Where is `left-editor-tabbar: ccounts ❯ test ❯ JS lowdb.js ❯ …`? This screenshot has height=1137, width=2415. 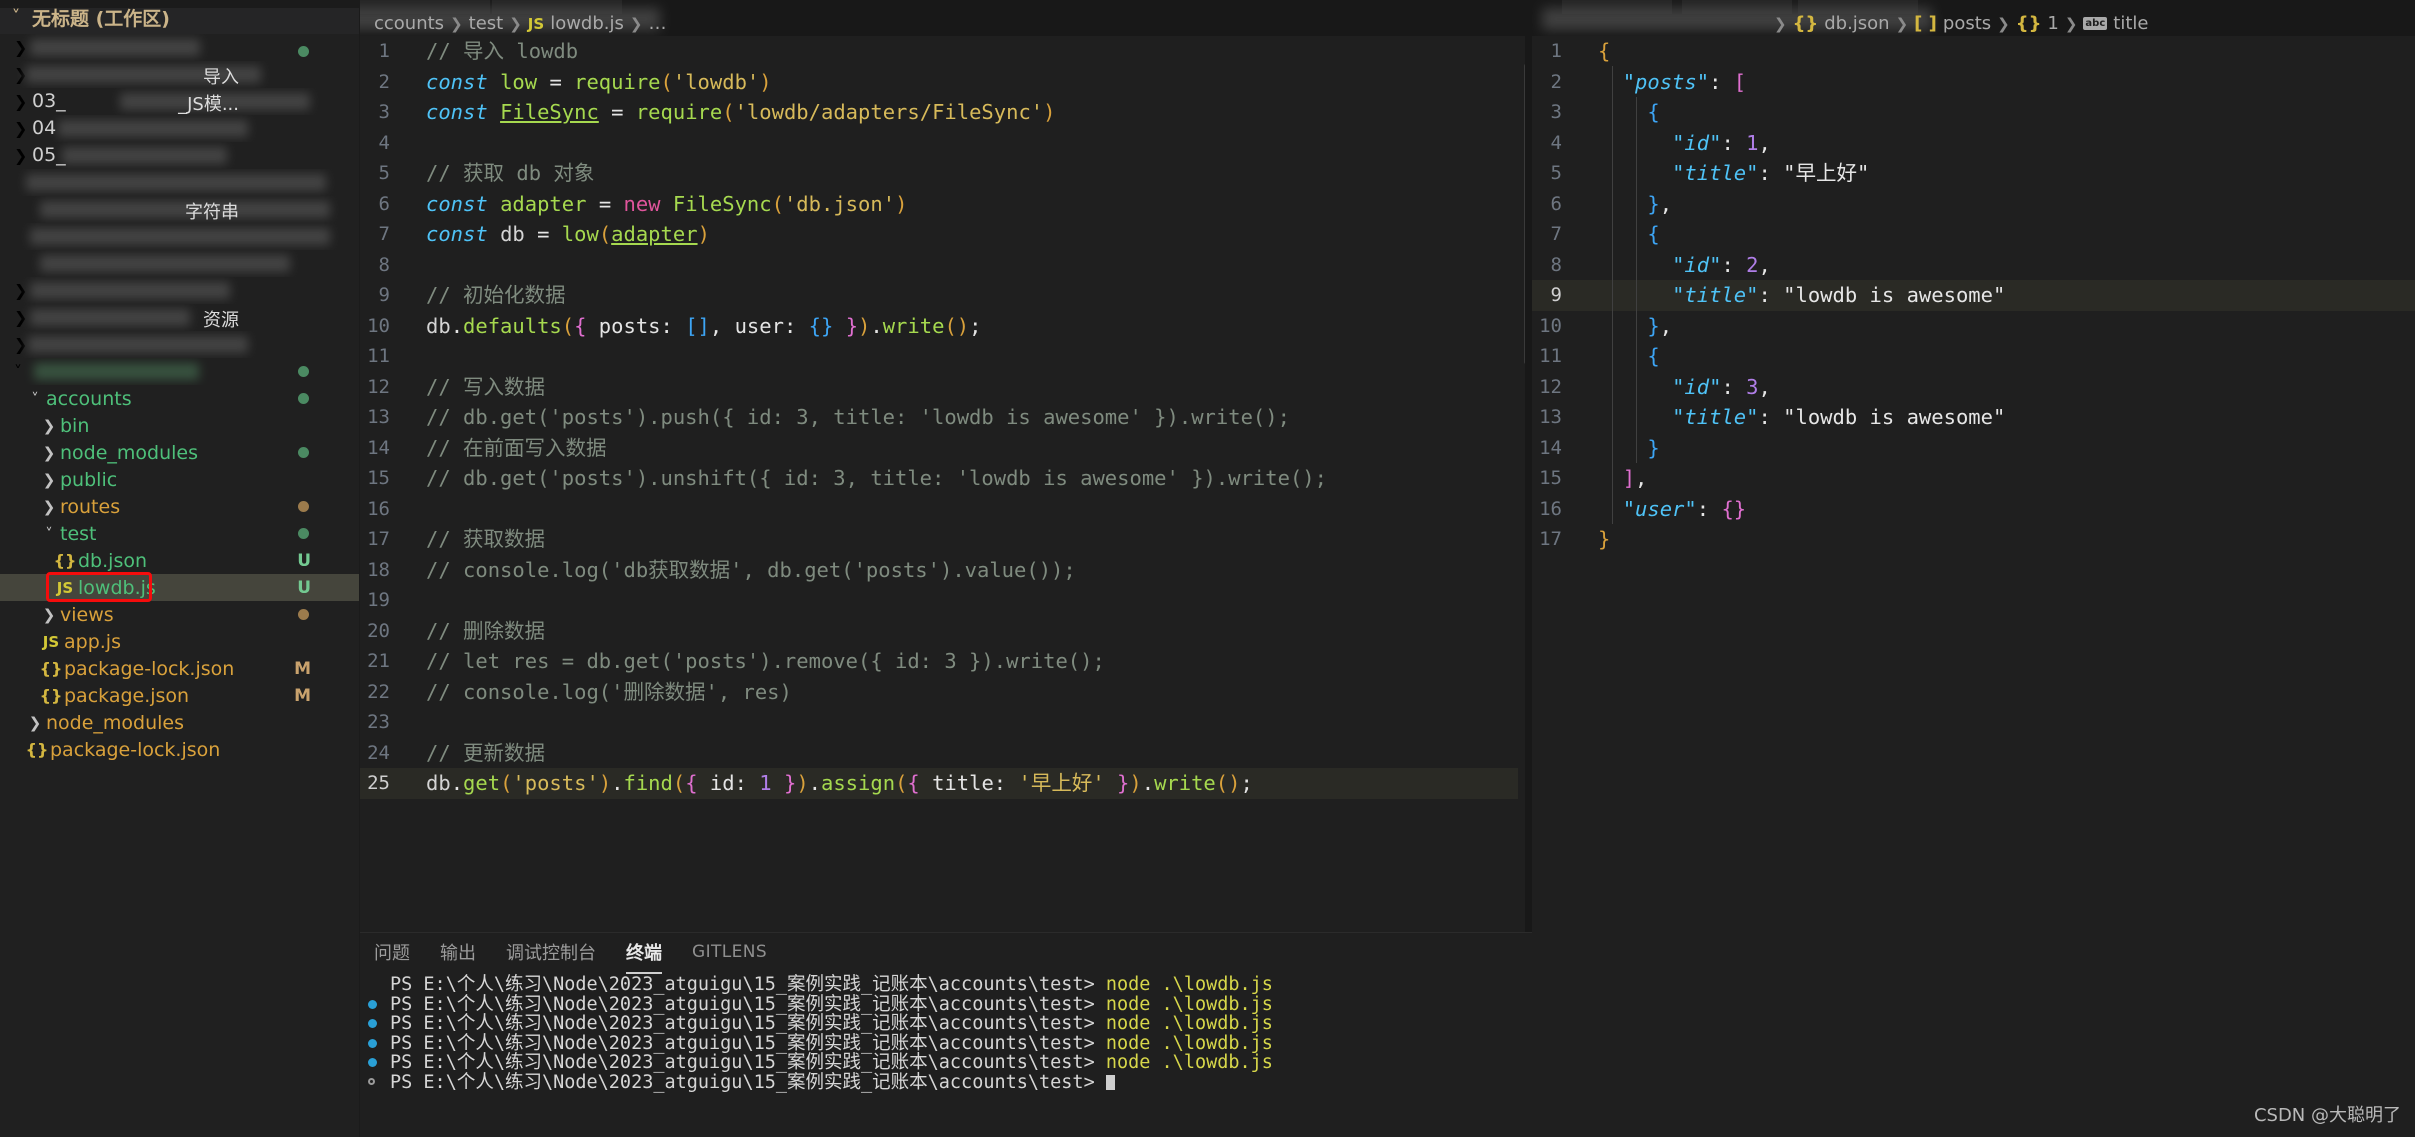
left-editor-tabbar: ccounts ❯ test ❯ JS lowdb.js ❯ … is located at coordinates (946, 18).